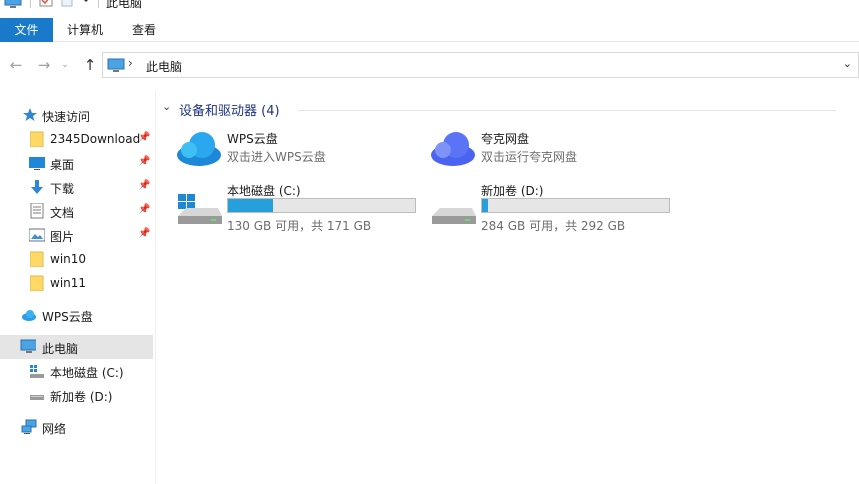  Describe the element at coordinates (26, 30) in the screenshot. I see `tab-file: 文件` at that location.